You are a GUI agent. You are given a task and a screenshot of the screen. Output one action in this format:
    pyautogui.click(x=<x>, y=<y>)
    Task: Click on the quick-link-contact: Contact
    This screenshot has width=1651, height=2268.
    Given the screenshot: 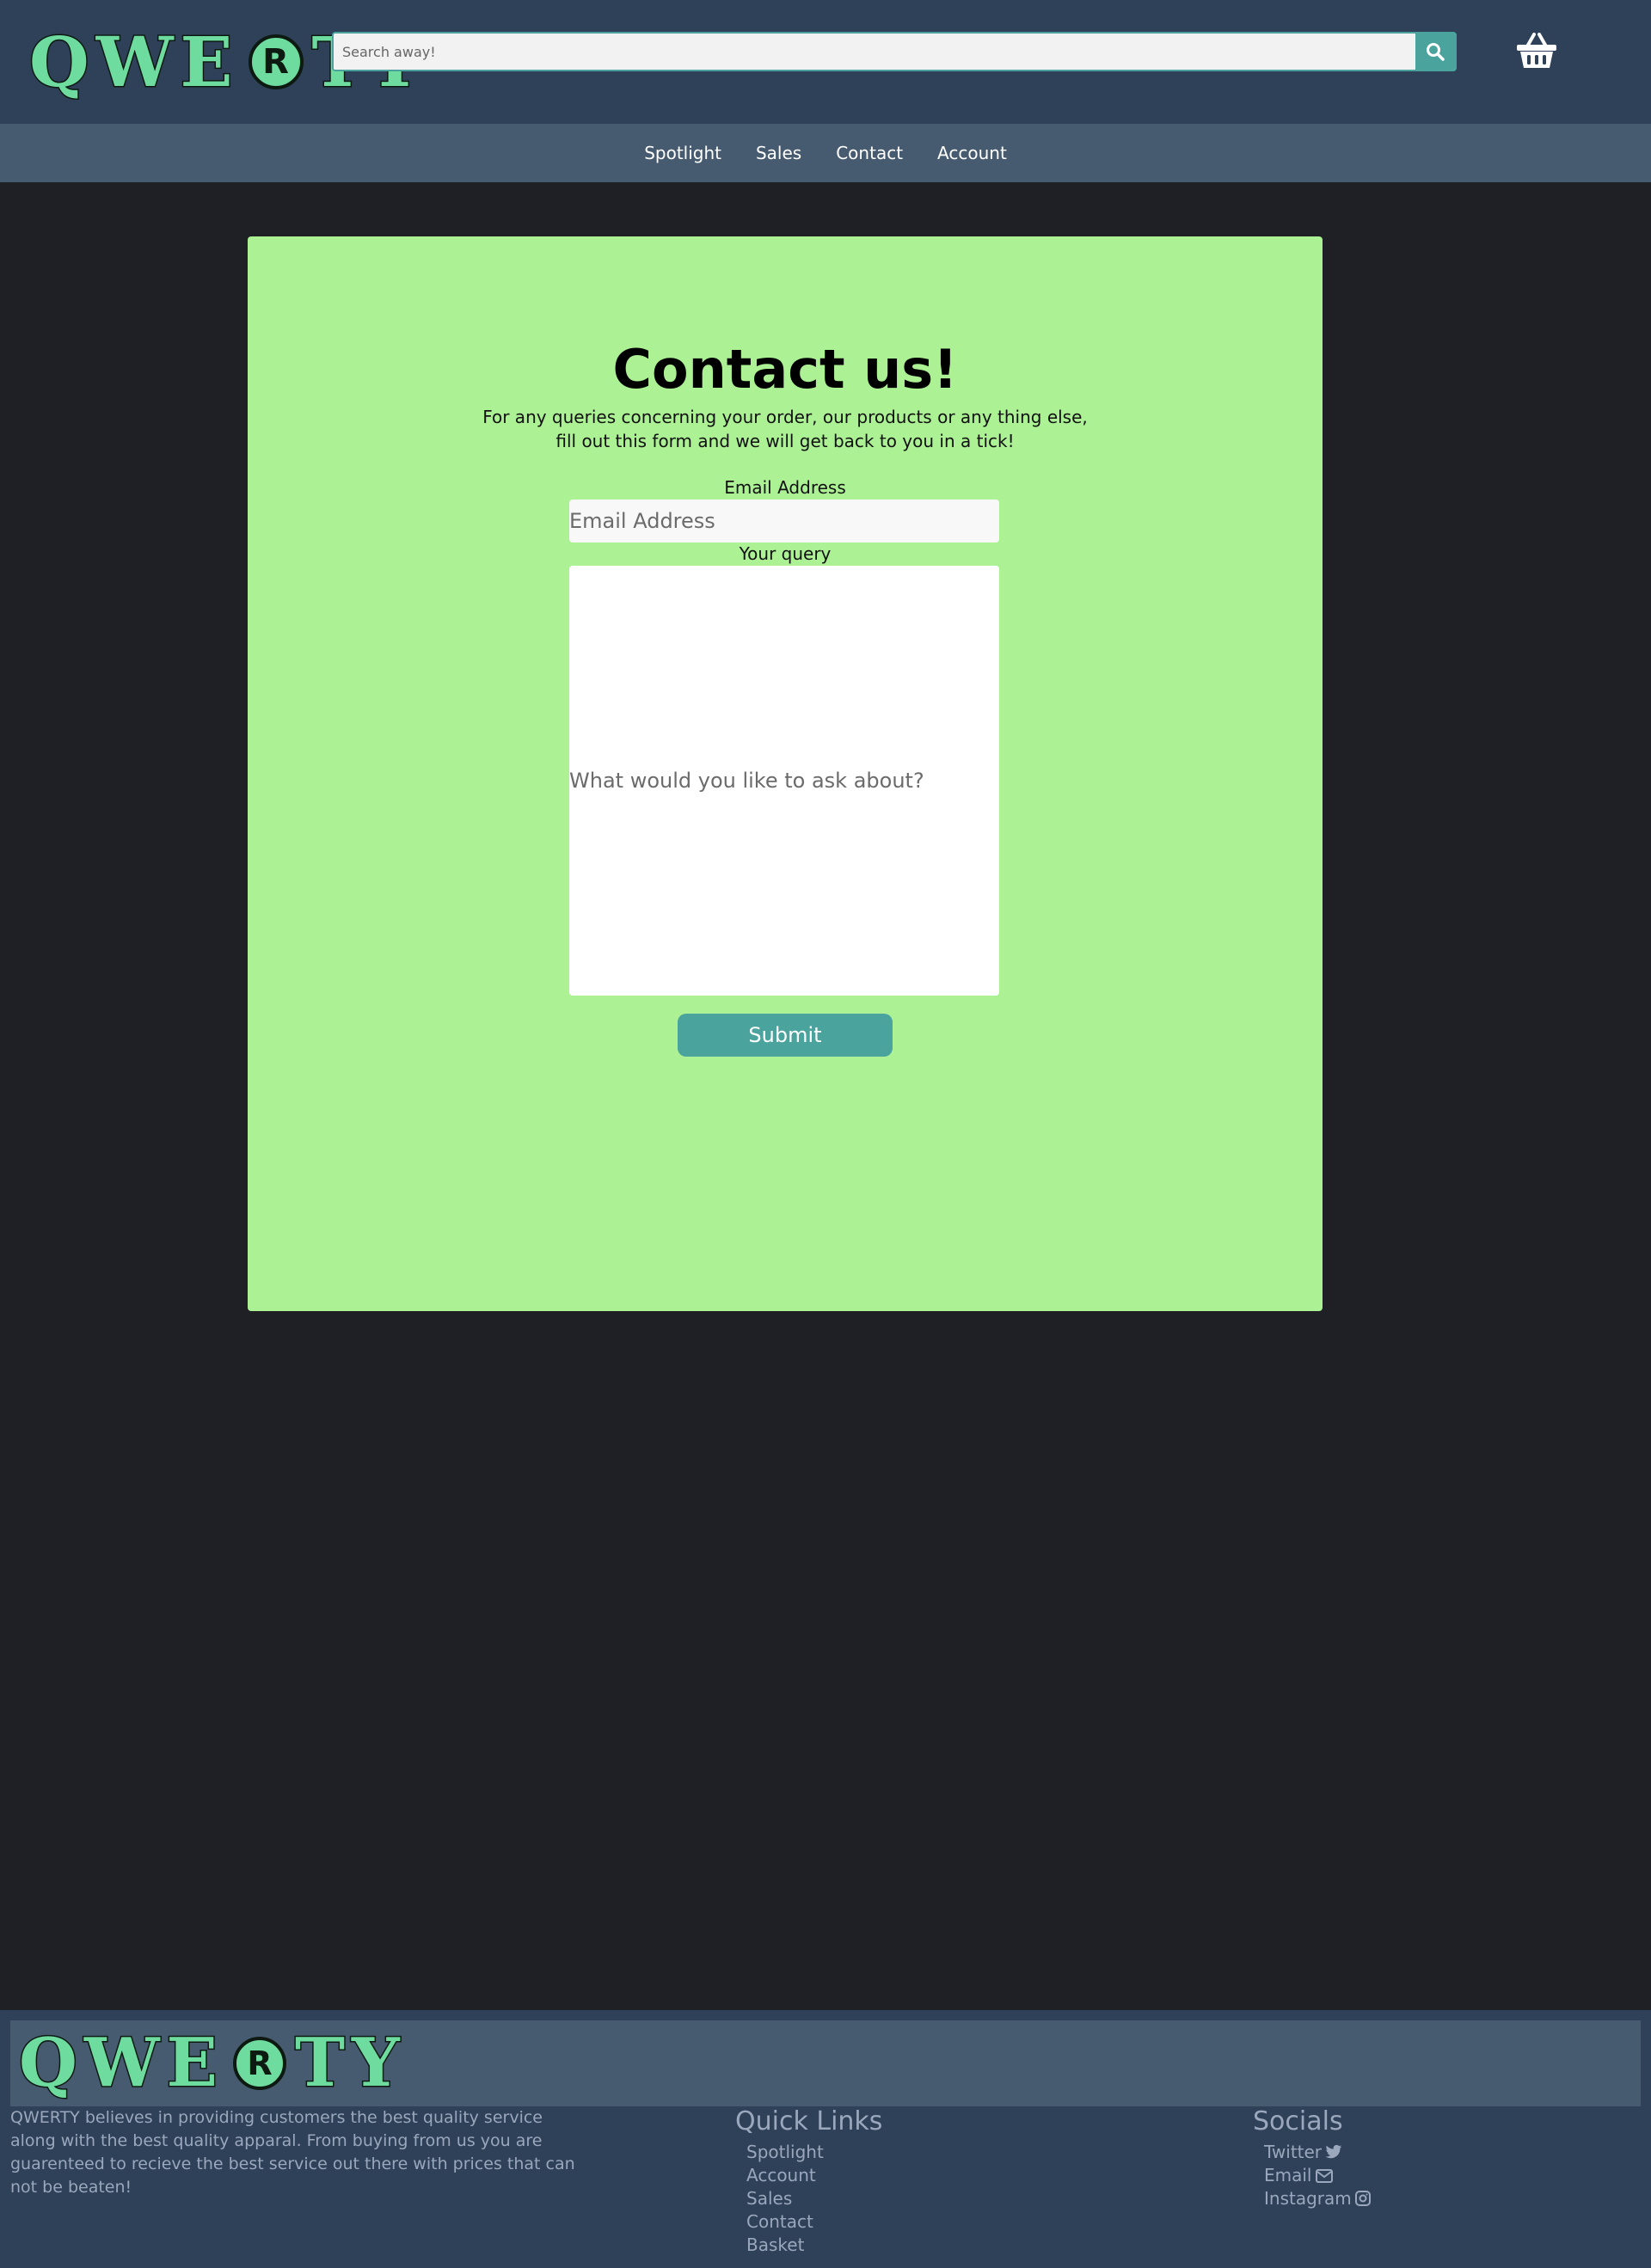 What is the action you would take?
    pyautogui.click(x=785, y=2222)
    